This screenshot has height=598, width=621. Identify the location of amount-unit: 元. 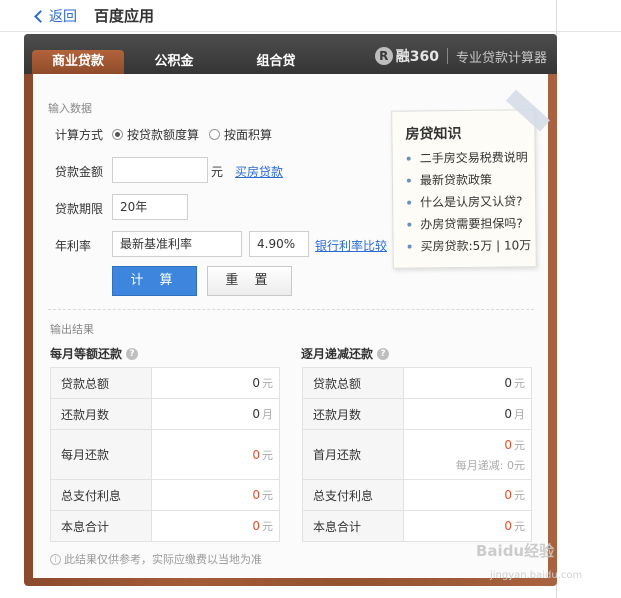
(217, 172).